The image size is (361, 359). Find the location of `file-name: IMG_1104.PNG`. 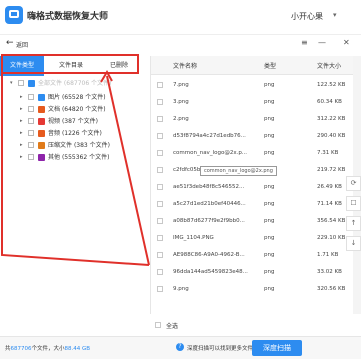

file-name: IMG_1104.PNG is located at coordinates (193, 238).